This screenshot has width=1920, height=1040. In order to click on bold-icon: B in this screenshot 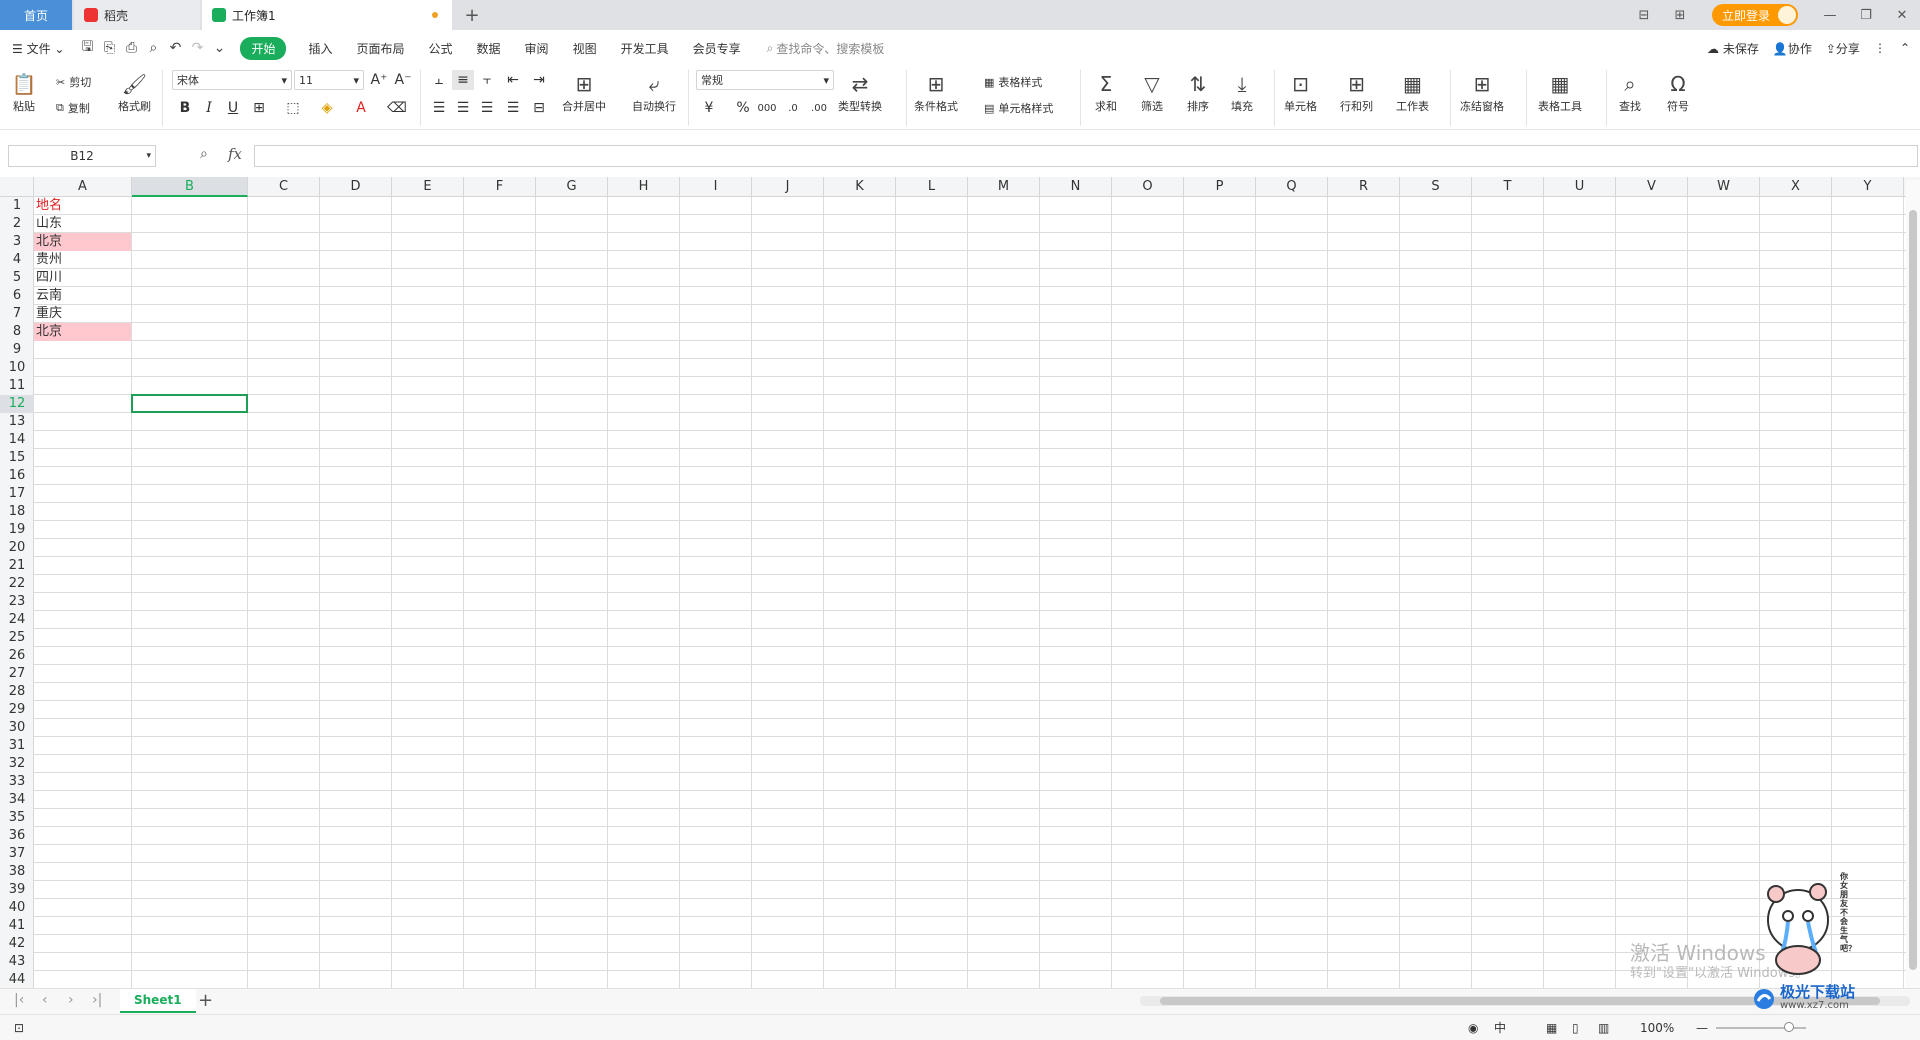, I will do `click(185, 108)`.